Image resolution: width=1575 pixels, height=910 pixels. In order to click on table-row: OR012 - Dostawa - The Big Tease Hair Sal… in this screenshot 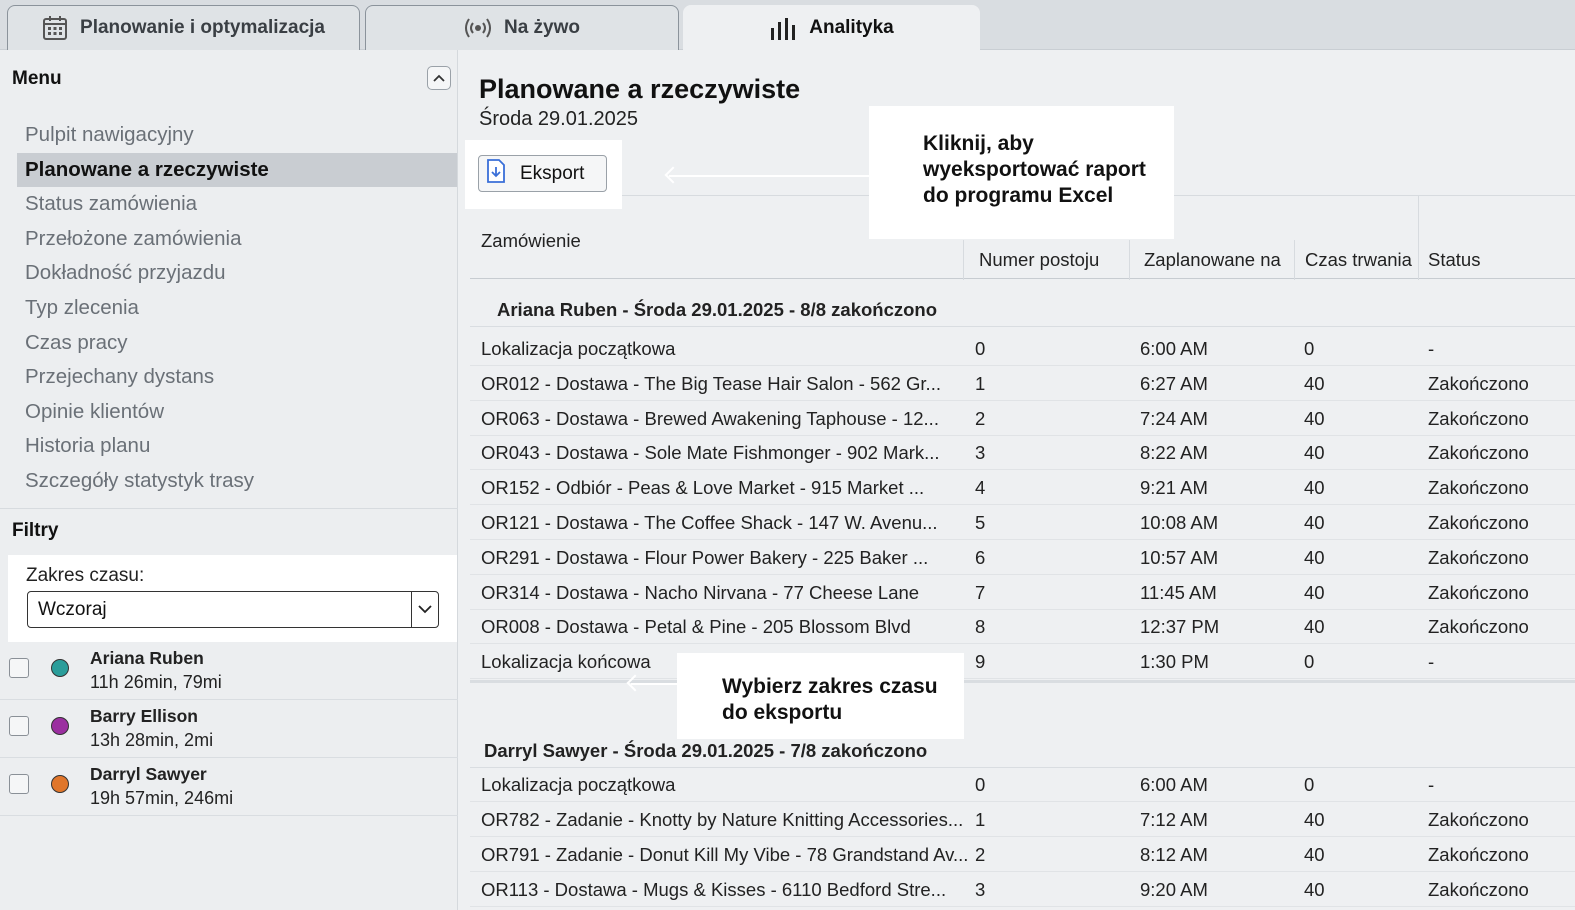, I will do `click(1022, 383)`.